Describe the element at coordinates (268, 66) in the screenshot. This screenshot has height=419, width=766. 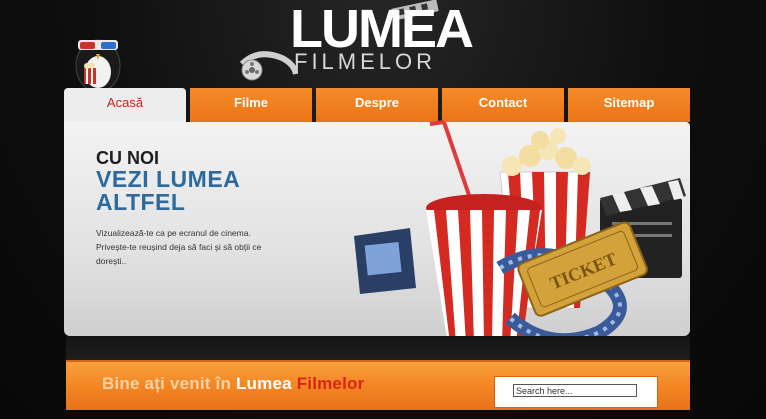
I see `film-reel-icon` at that location.